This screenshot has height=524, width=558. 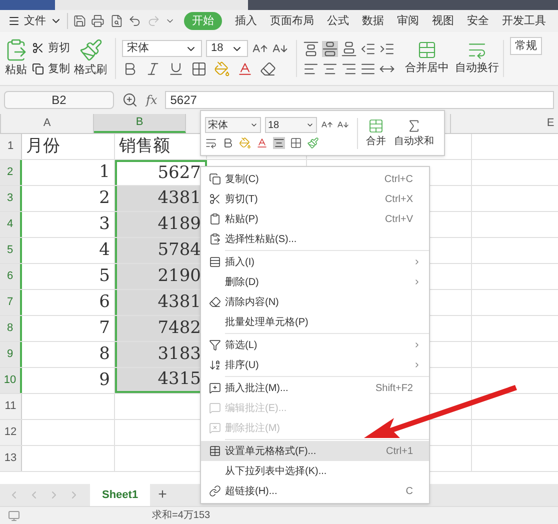 I want to click on status-icon, so click(x=14, y=516).